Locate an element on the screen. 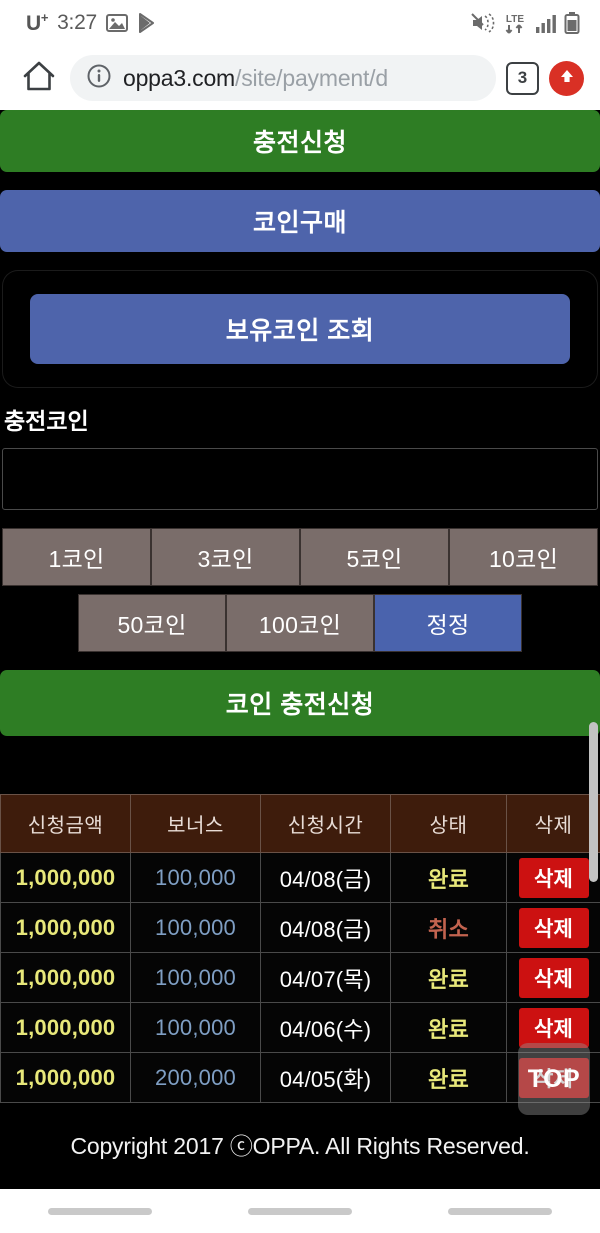 Image resolution: width=600 pixels, height=1233 pixels. coin-chip-1: 1코인 is located at coordinates (76, 557).